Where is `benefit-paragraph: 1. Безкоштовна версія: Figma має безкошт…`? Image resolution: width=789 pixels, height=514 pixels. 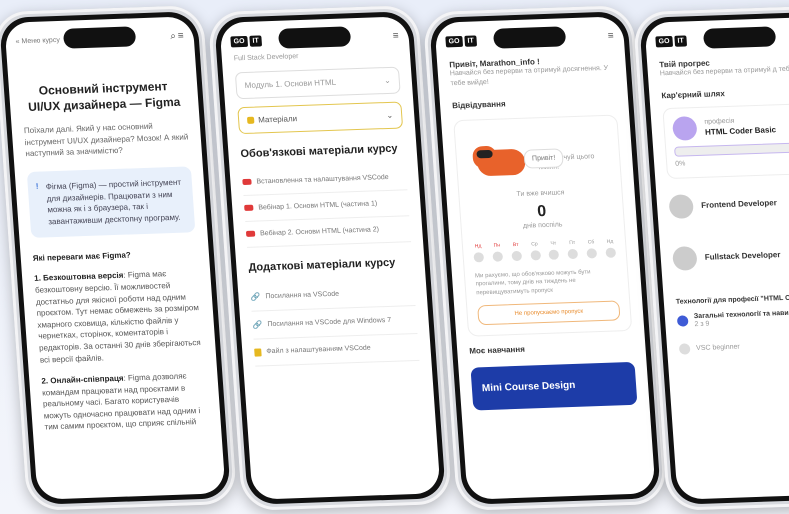 benefit-paragraph: 1. Безкоштовна версія: Figma має безкошт… is located at coordinates (119, 316).